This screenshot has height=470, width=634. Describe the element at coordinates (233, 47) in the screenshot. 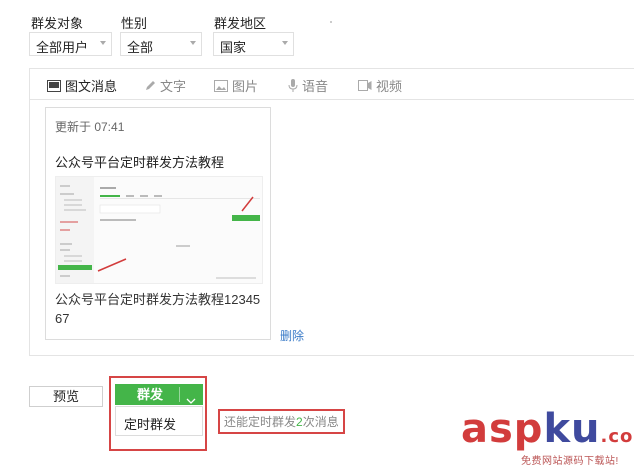

I see `region-select-value: 国家` at that location.